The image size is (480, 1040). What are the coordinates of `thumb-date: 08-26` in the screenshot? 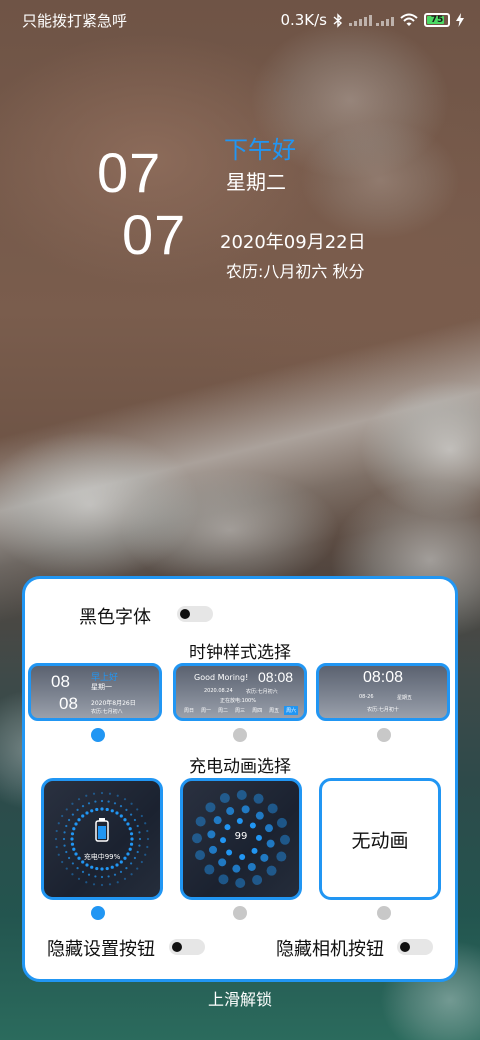 It's located at (366, 697).